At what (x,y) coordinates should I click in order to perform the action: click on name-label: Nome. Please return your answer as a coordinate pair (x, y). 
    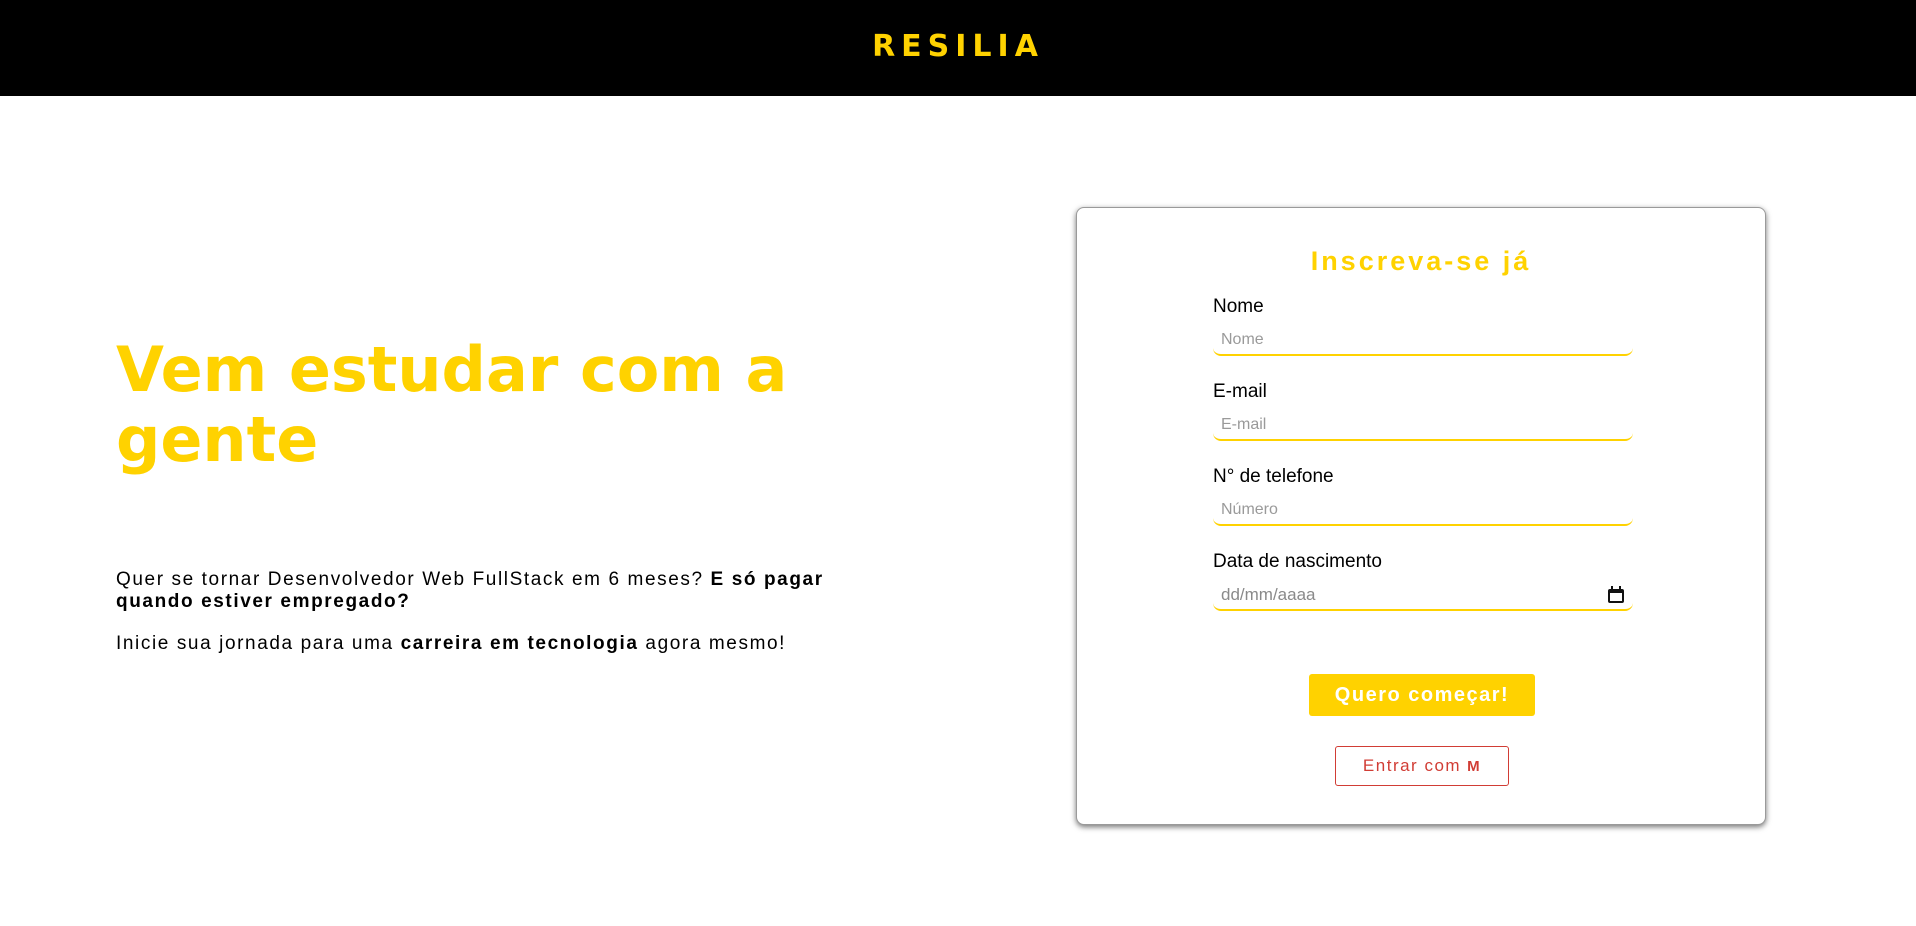
    Looking at the image, I should click on (1238, 306).